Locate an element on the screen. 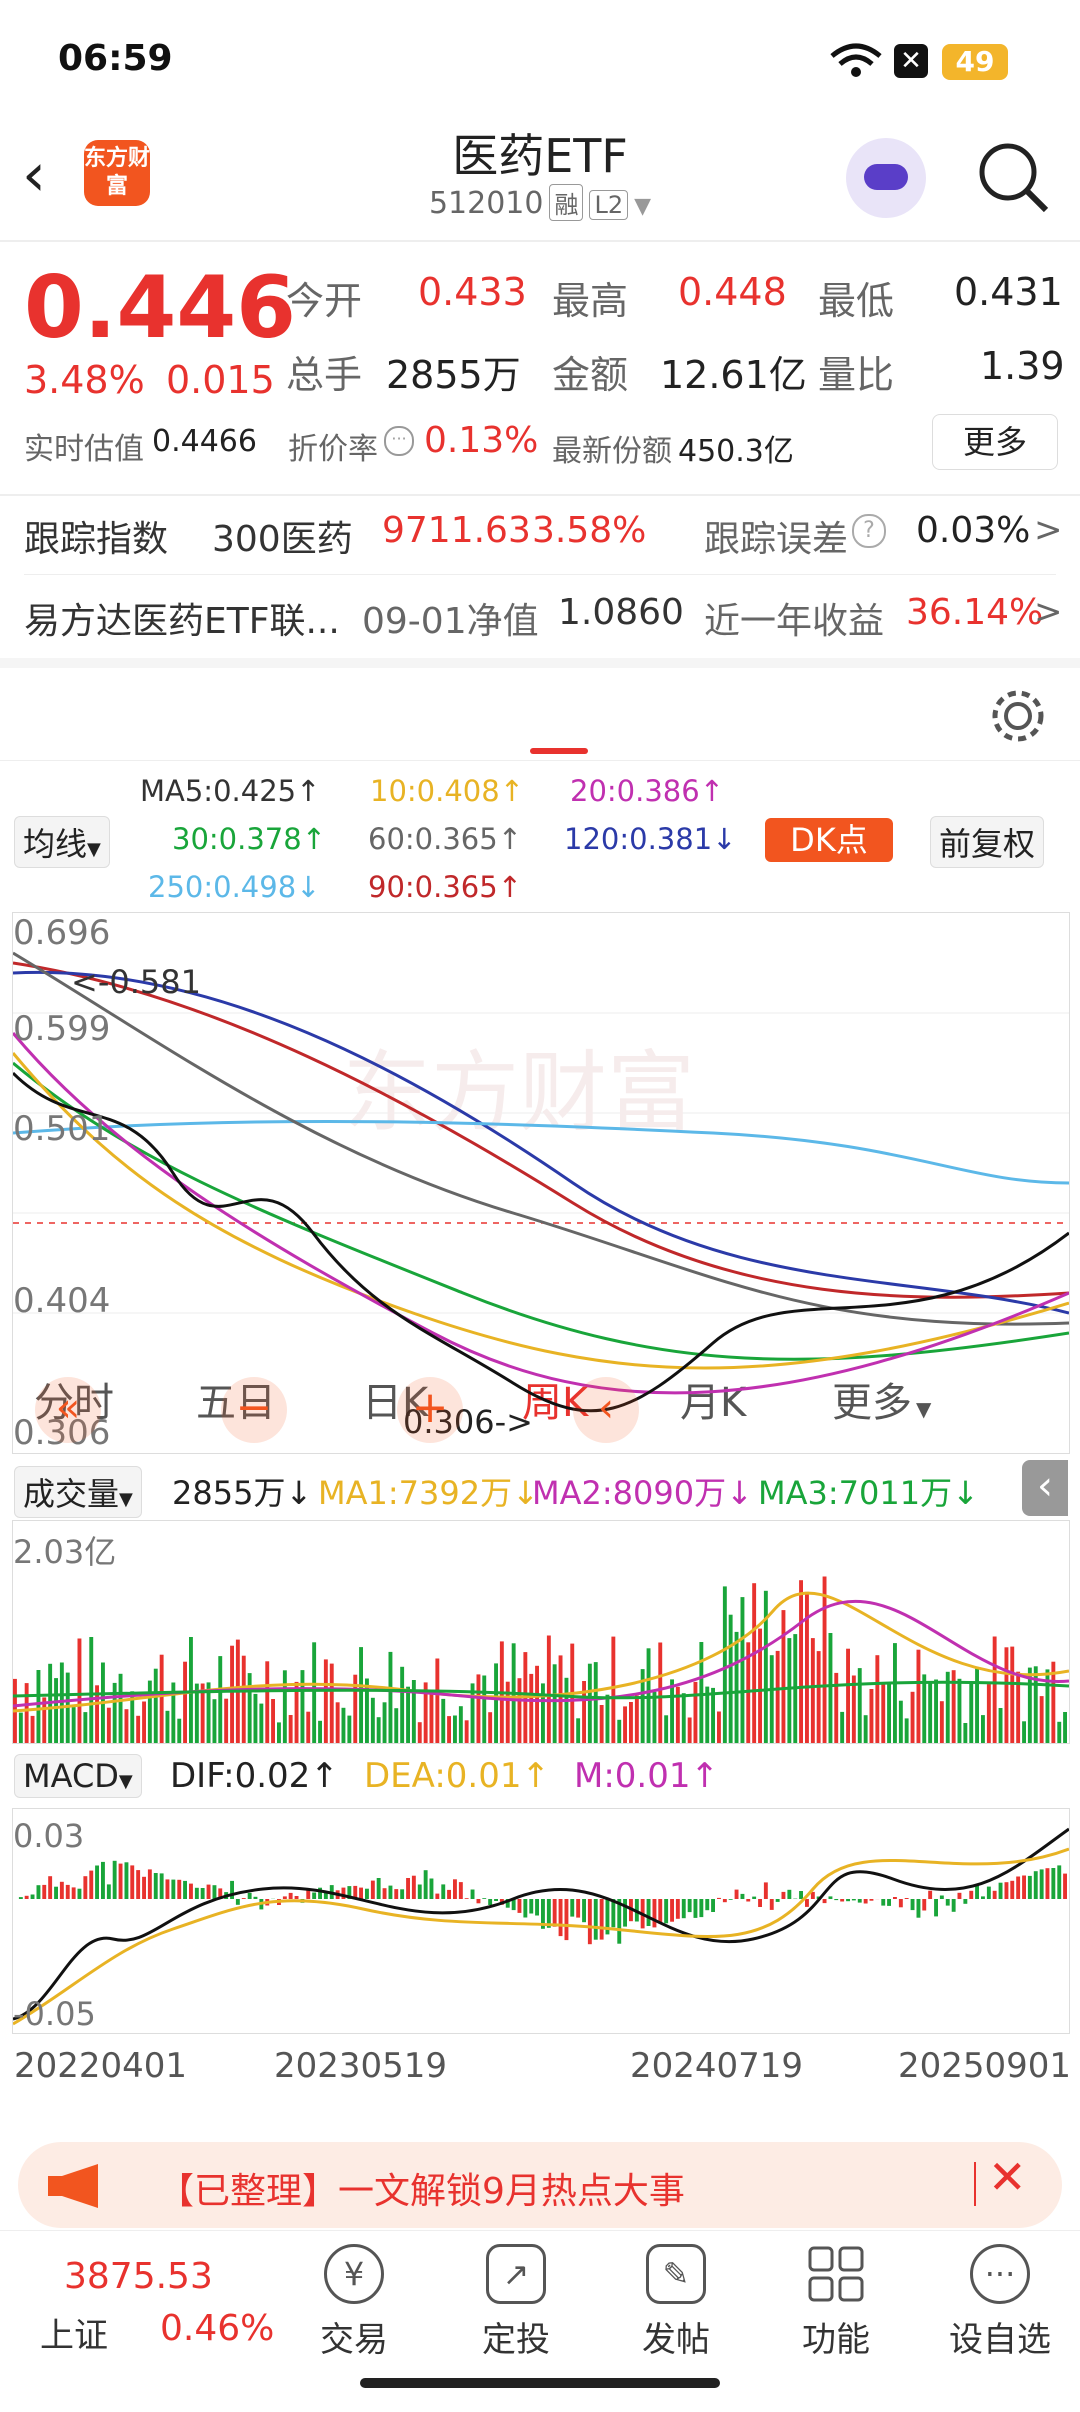 The height and width of the screenshot is (2412, 1080). volume-selector: 成交量▼ is located at coordinates (78, 1492).